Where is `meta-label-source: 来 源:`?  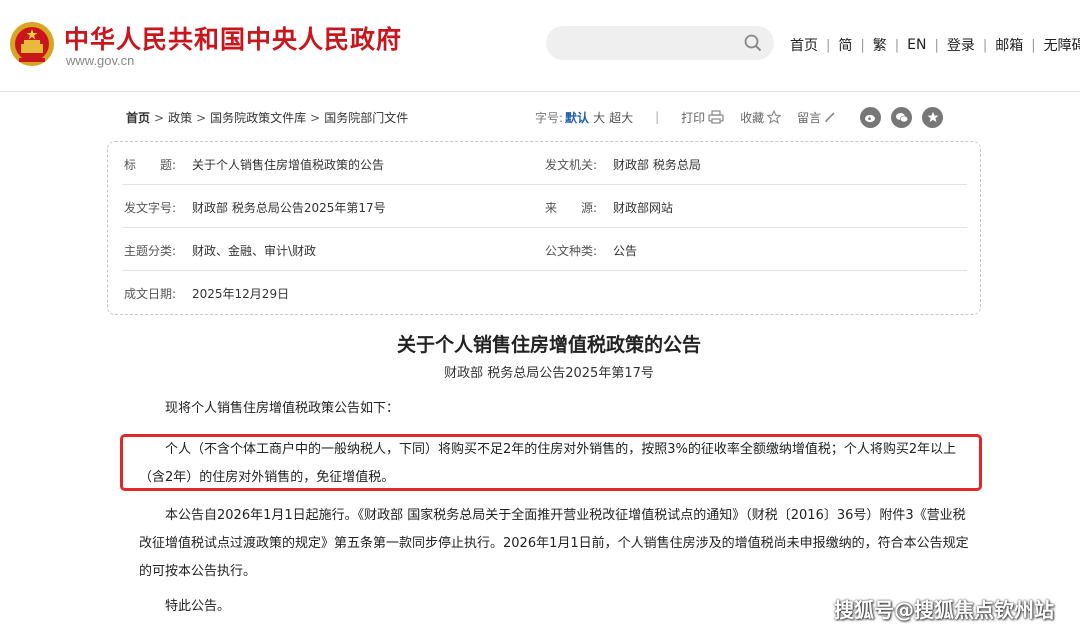
meta-label-source: 来 源: is located at coordinates (571, 208).